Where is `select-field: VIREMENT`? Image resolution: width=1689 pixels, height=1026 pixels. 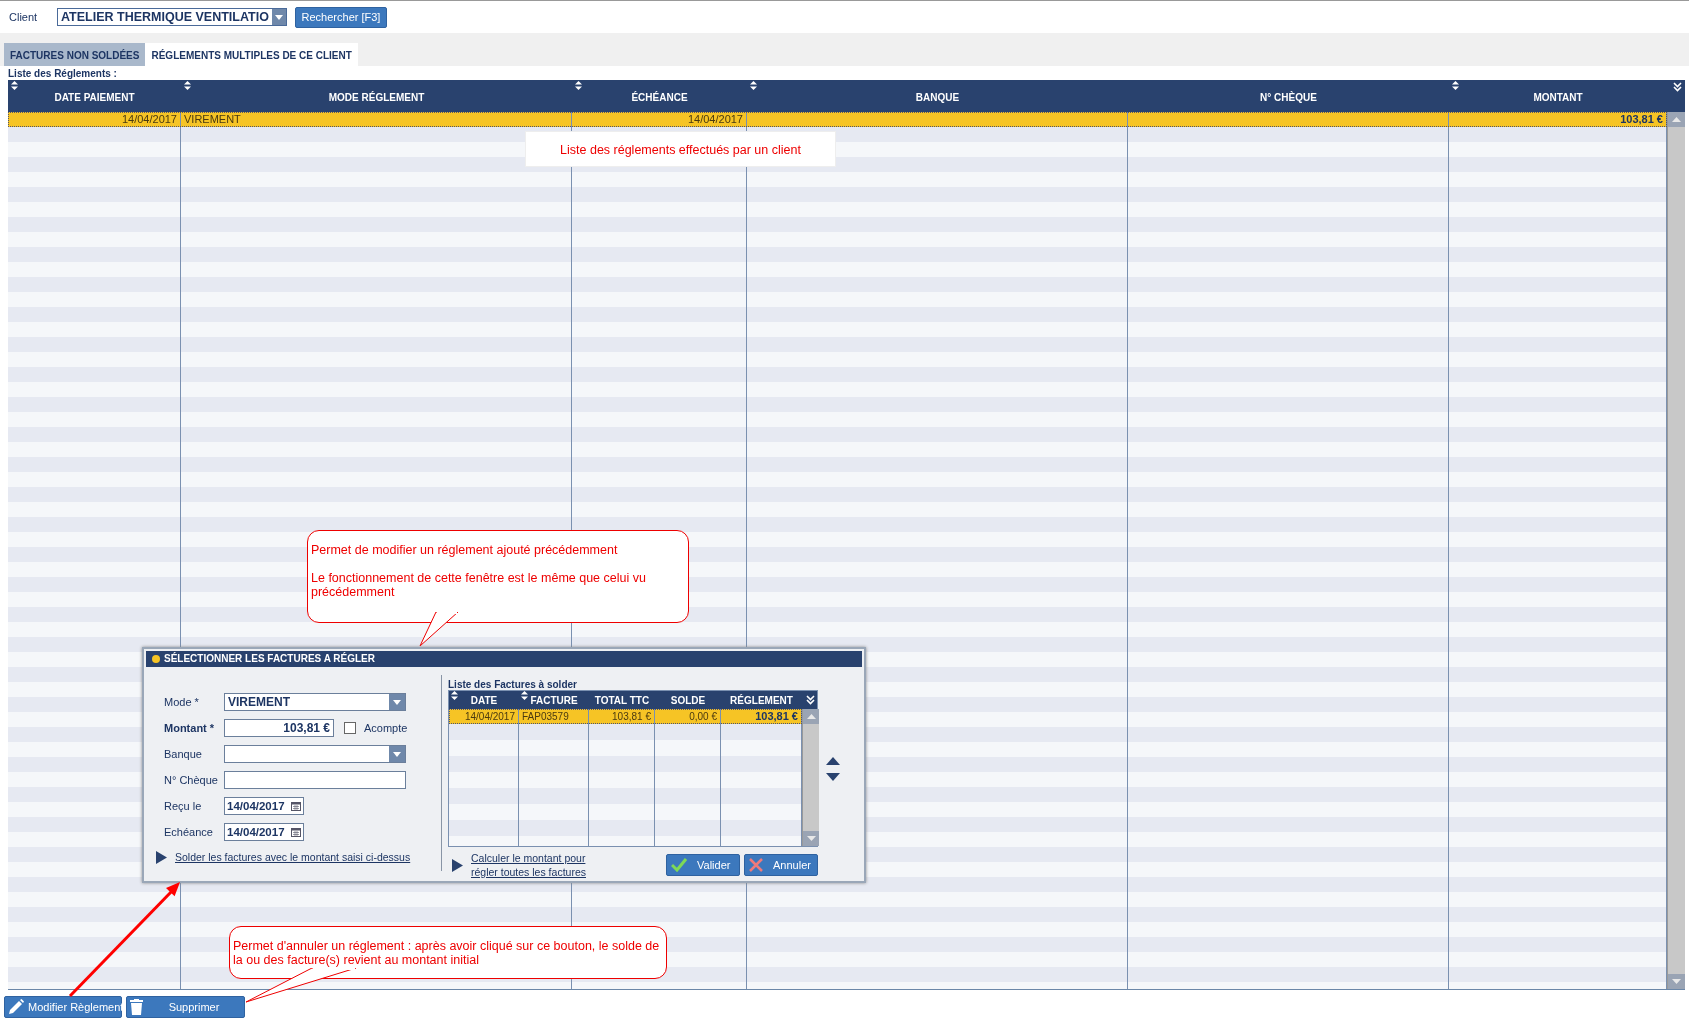 select-field: VIREMENT is located at coordinates (315, 702).